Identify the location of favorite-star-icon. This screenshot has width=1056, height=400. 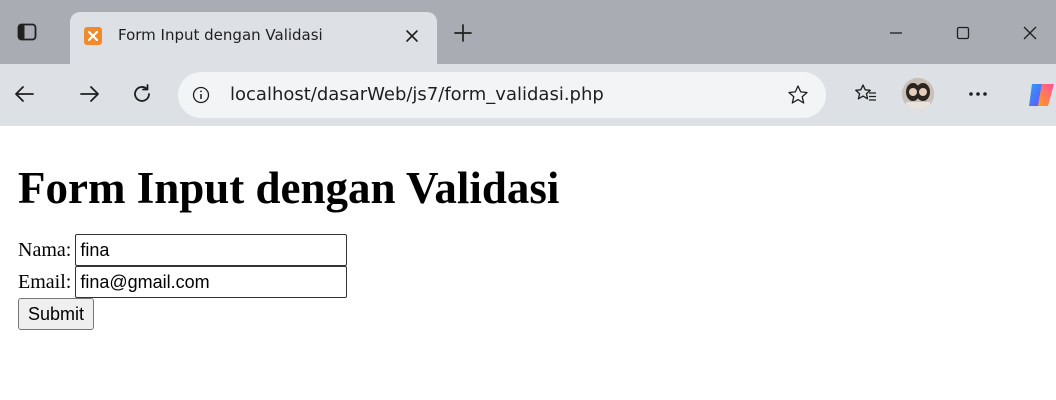
(798, 95).